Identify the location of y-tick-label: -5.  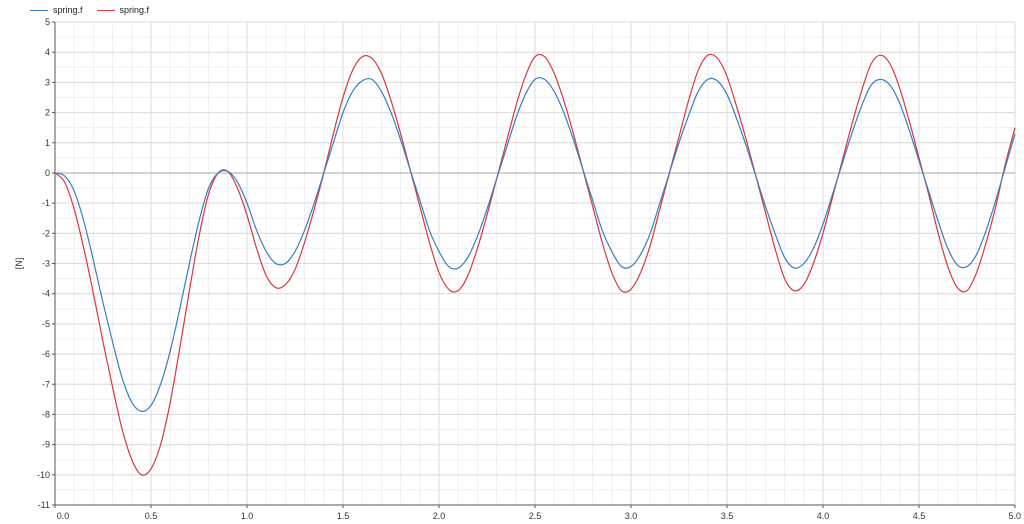
(46, 324).